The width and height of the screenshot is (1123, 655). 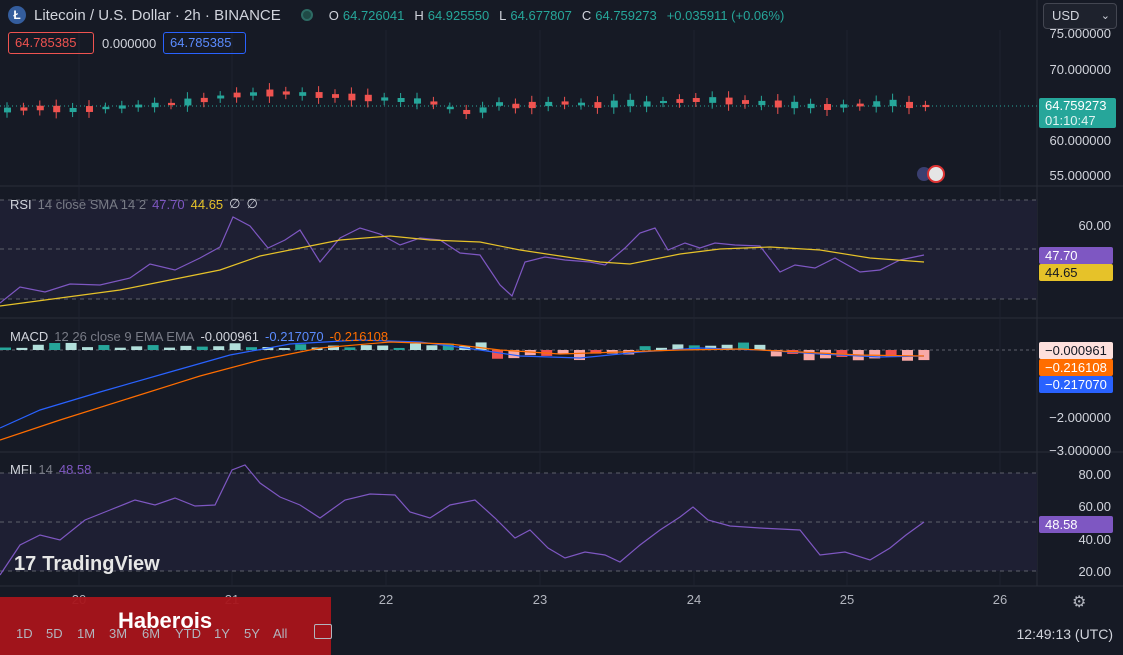 What do you see at coordinates (54, 633) in the screenshot?
I see `timeframe-5d: 5D` at bounding box center [54, 633].